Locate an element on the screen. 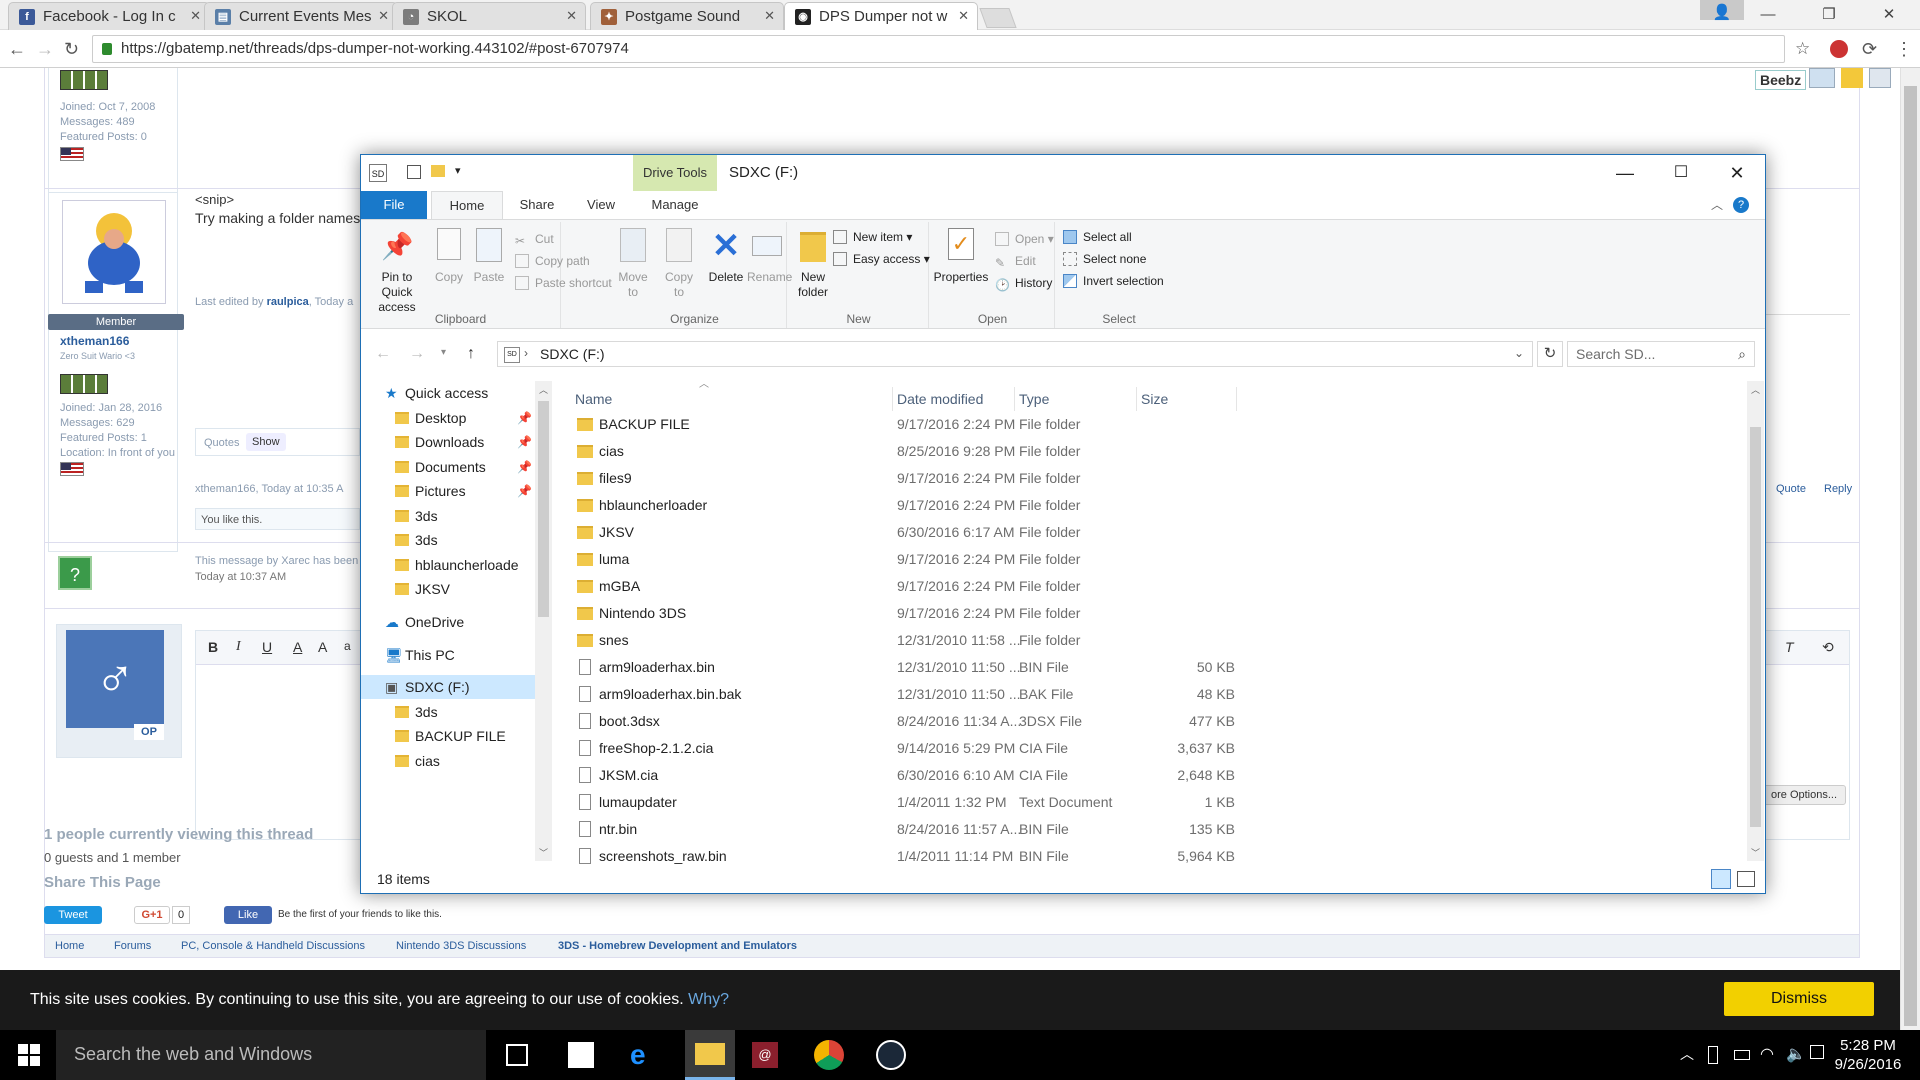 The width and height of the screenshot is (1920, 1080). nav-item: Pictures 📌 is located at coordinates (448, 491).